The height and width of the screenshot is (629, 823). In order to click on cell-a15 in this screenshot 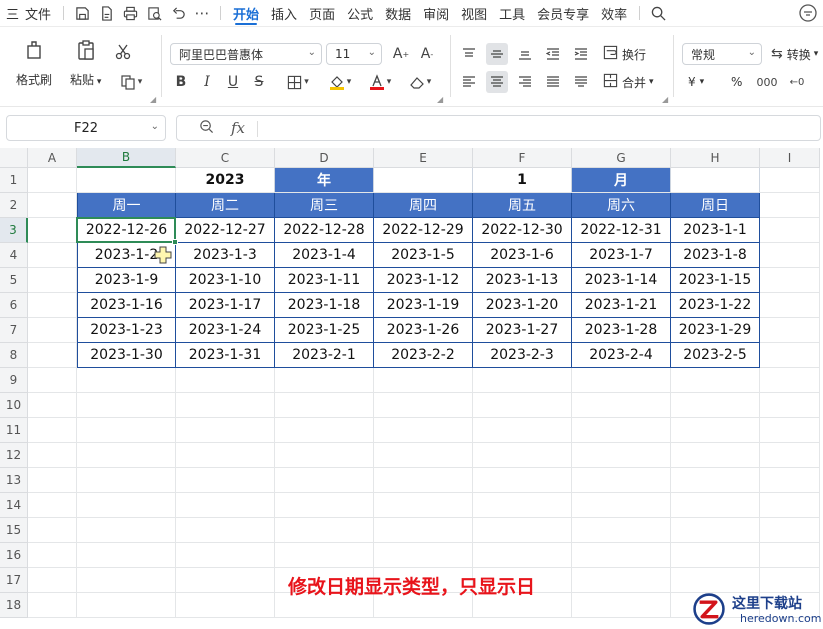, I will do `click(52, 530)`.